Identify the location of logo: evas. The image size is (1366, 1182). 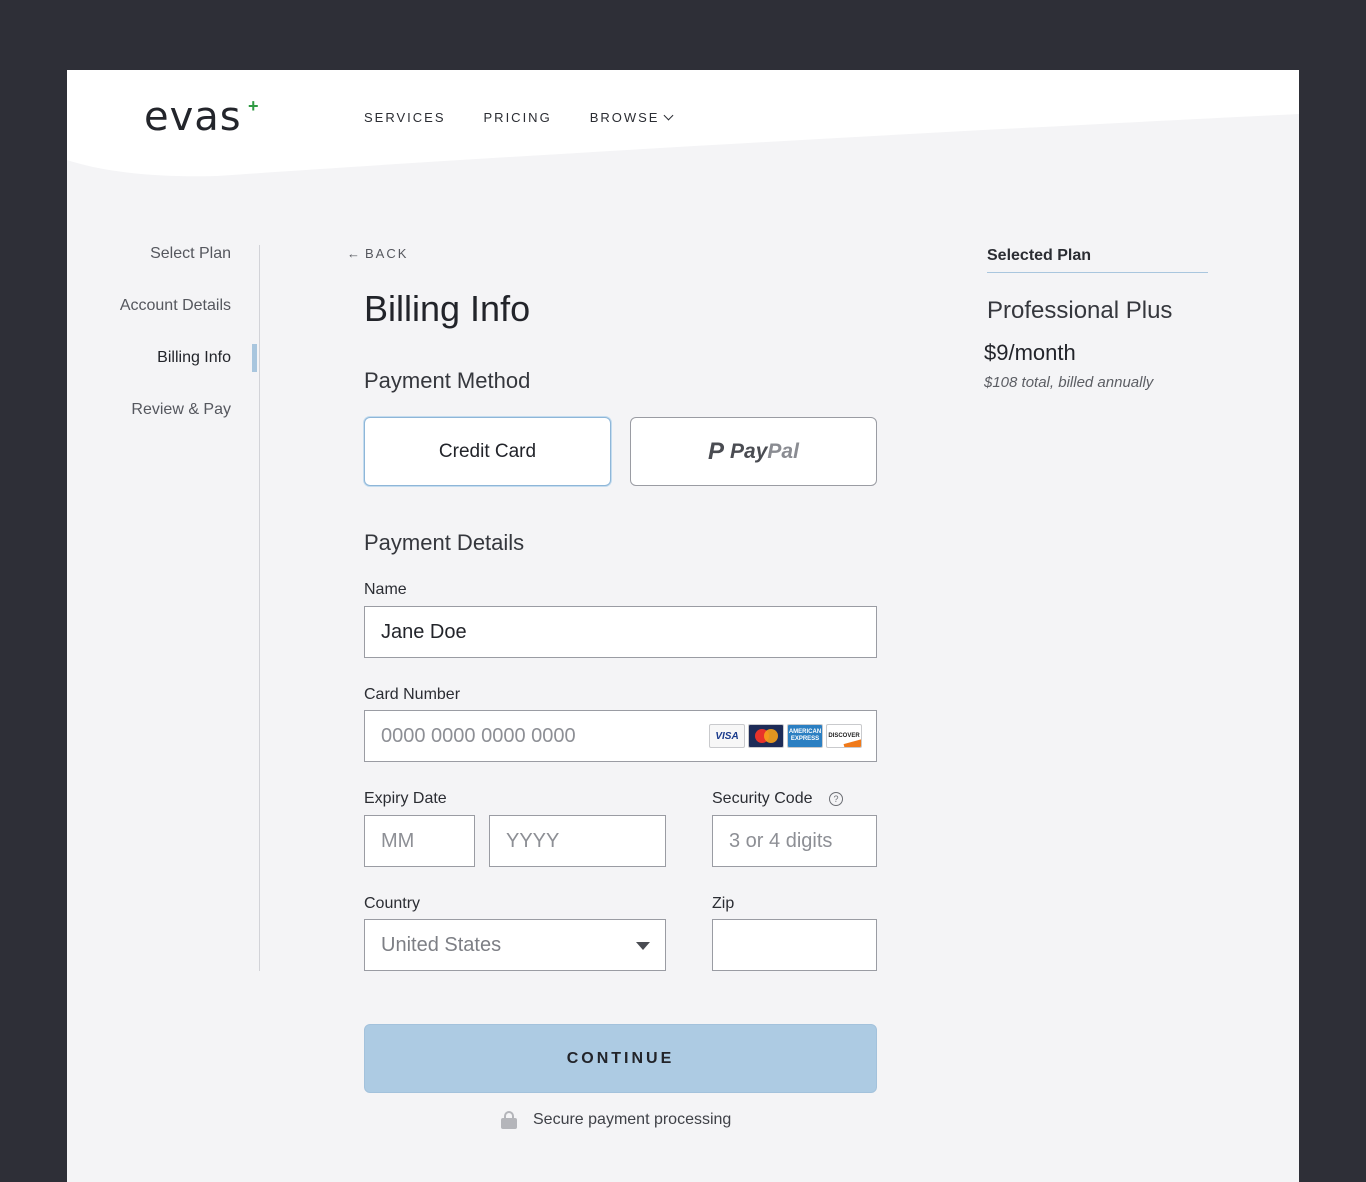
(193, 117).